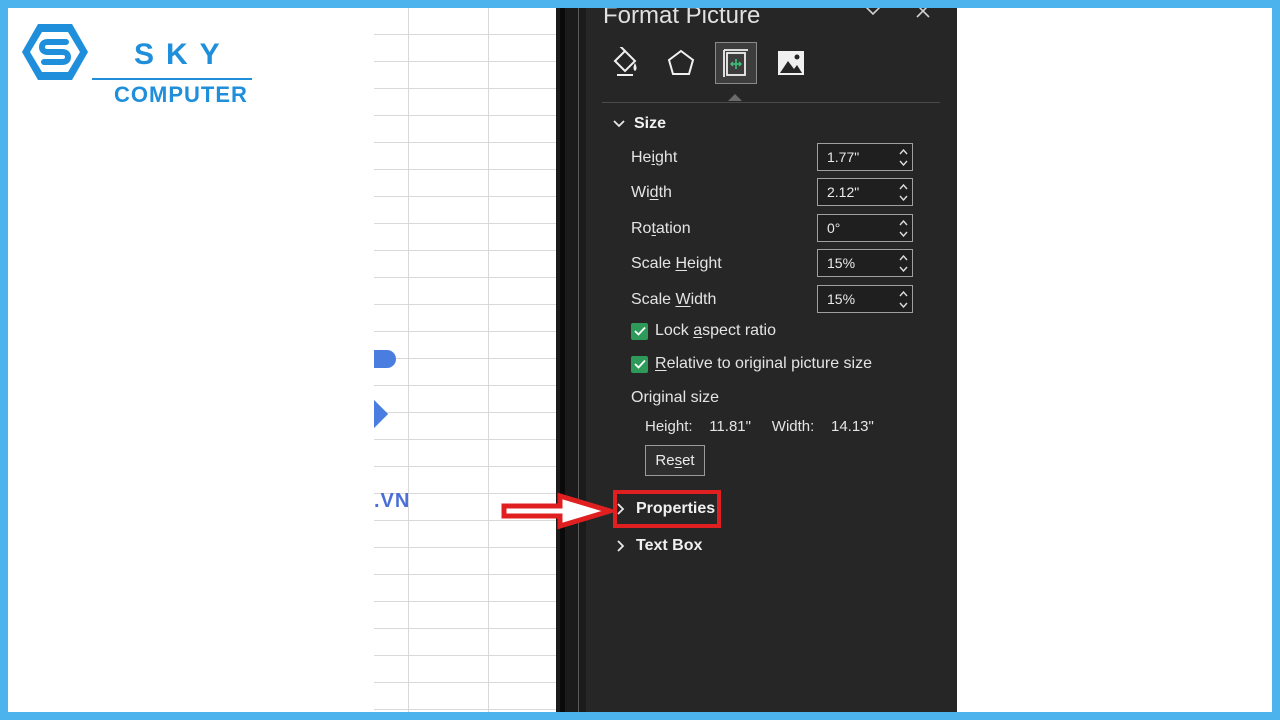  What do you see at coordinates (759, 426) in the screenshot?
I see `original-size-values: Height: 11.81" Width: 14.13"` at bounding box center [759, 426].